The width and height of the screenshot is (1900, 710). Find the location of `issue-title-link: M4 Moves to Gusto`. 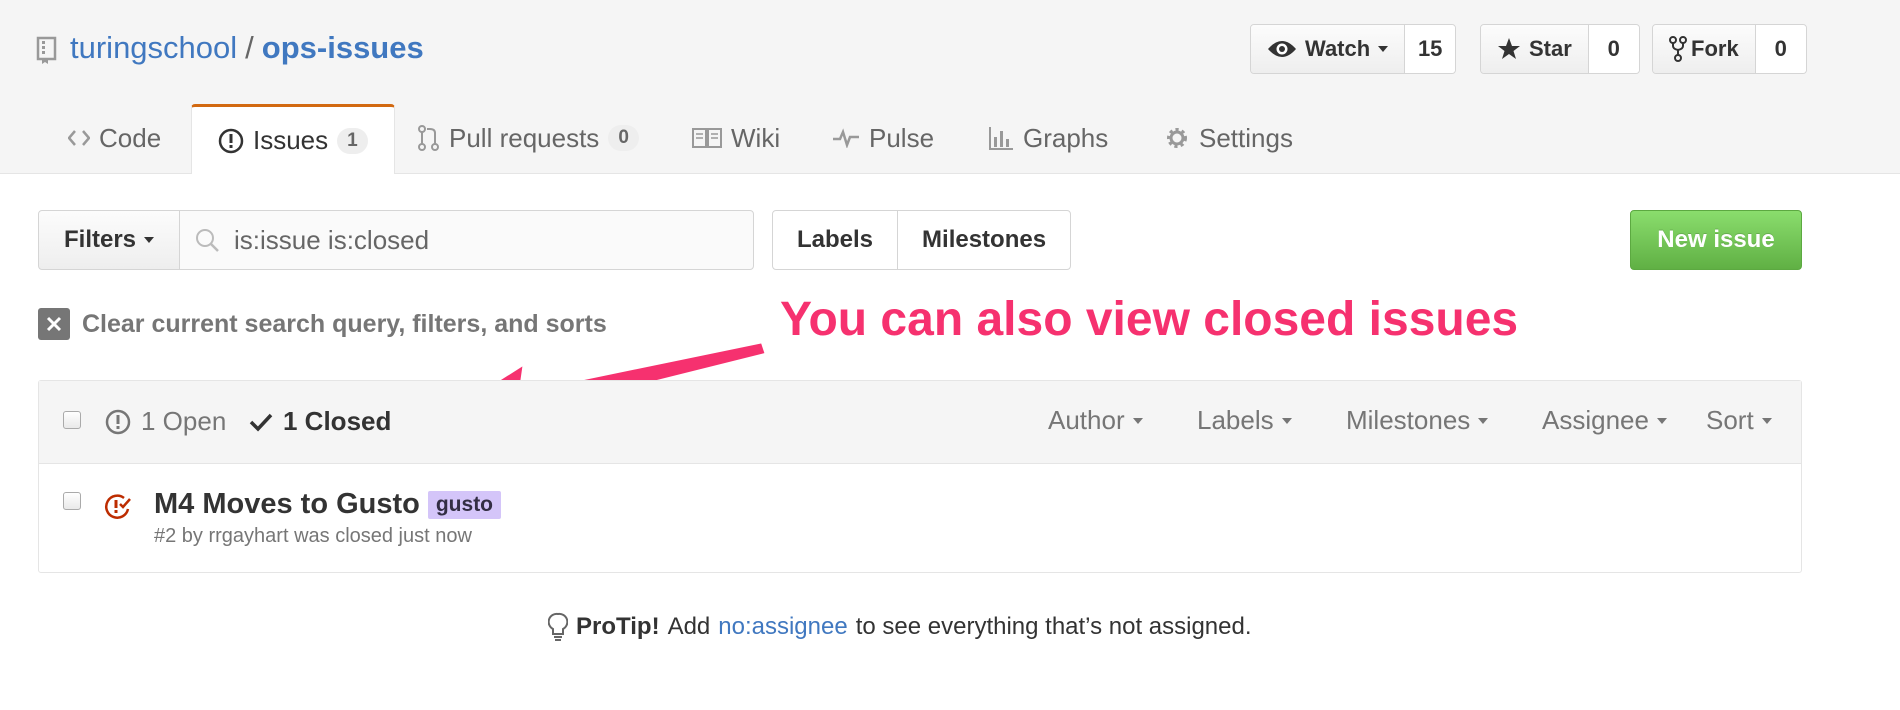

issue-title-link: M4 Moves to Gusto is located at coordinates (287, 504).